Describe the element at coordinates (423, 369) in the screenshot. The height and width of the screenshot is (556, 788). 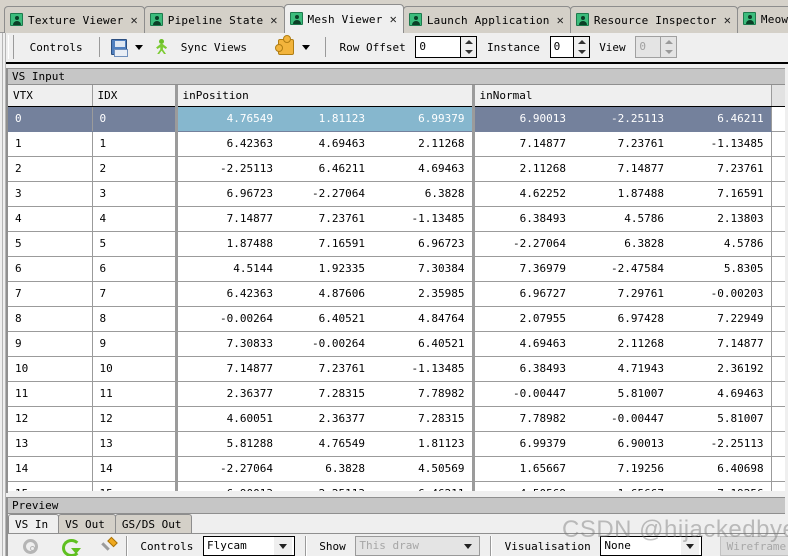
I see `cell-pos-z: -1.13485` at that location.